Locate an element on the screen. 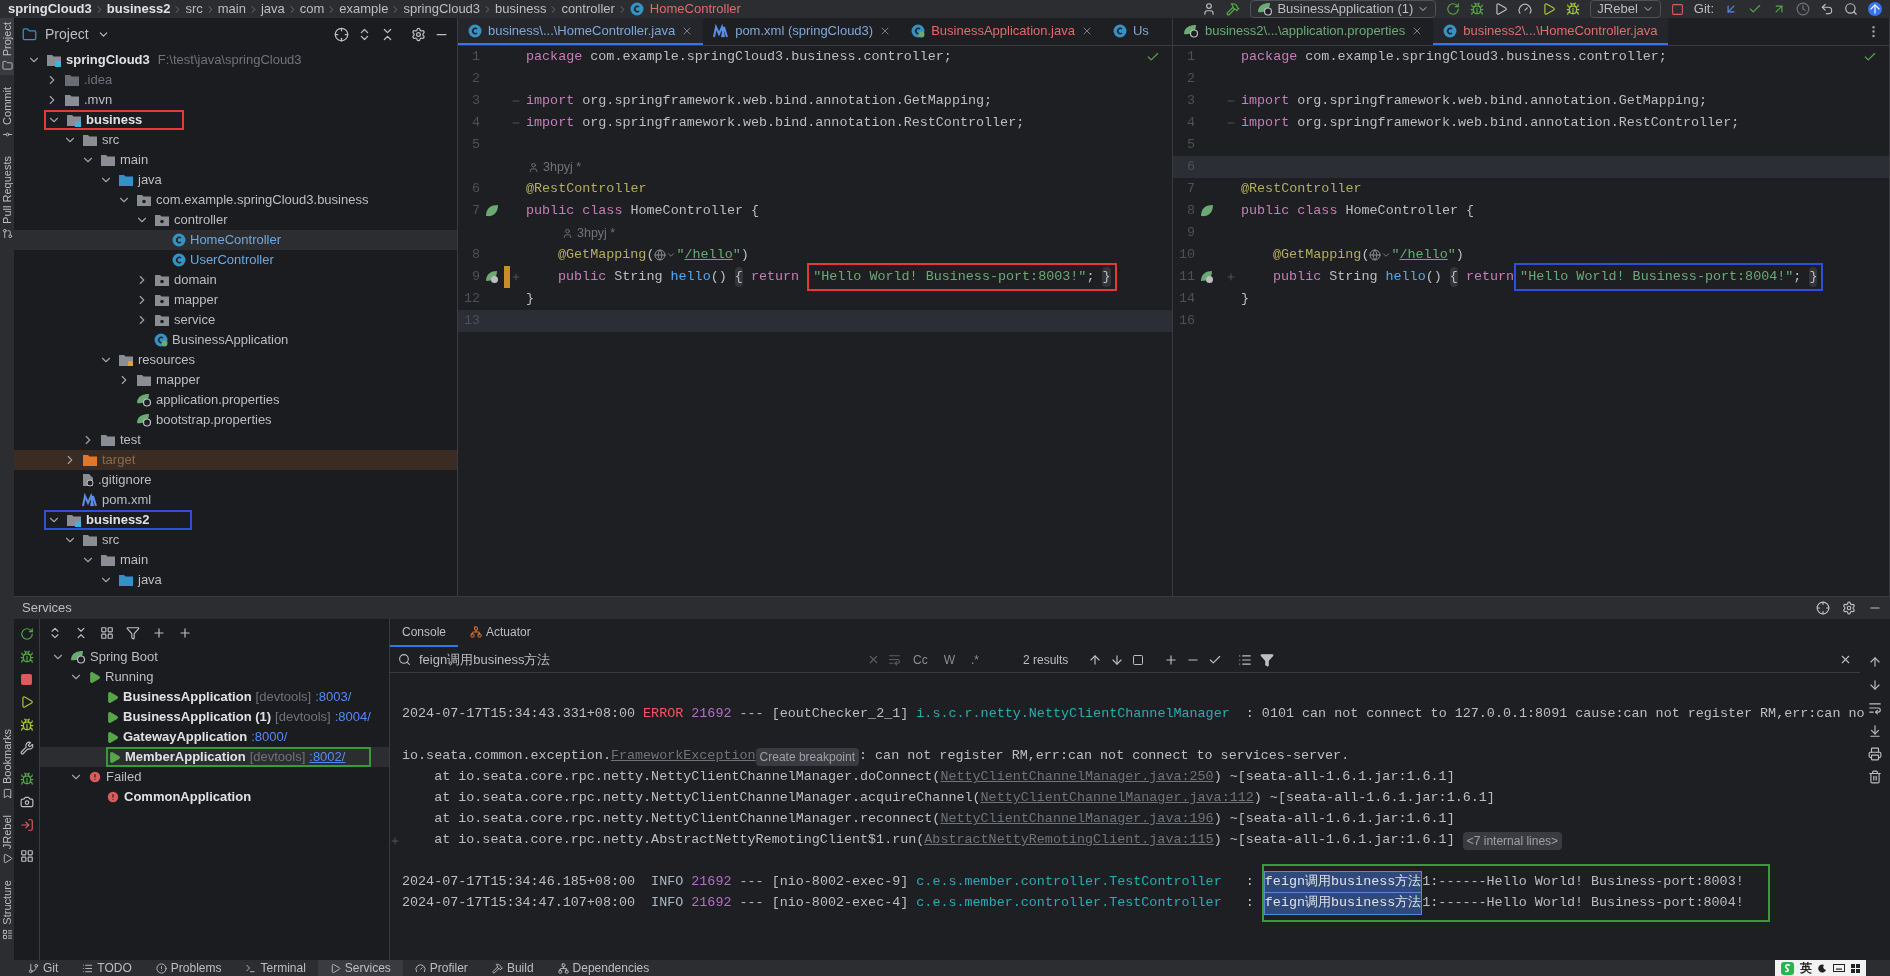 This screenshot has height=976, width=1890. scroll-down-icon is located at coordinates (1875, 685).